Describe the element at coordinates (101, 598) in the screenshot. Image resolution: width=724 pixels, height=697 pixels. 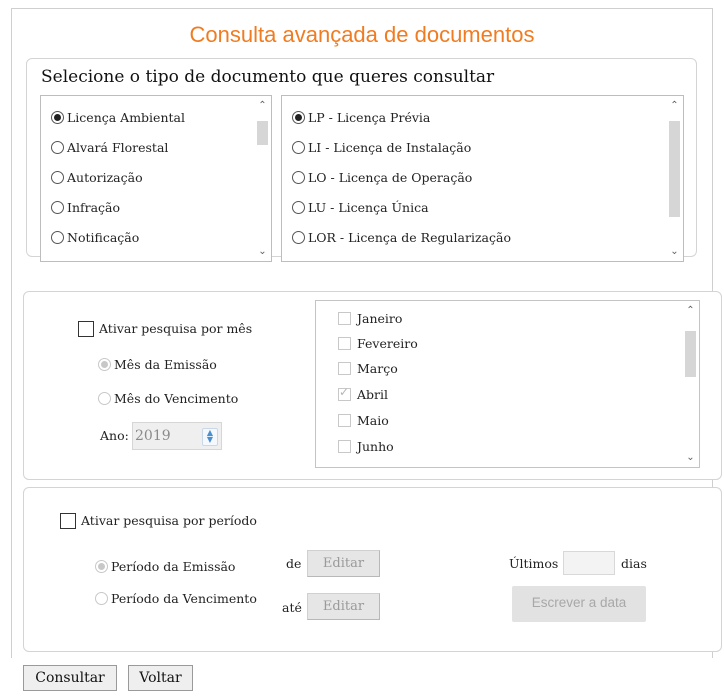
I see `period-due-radio` at that location.